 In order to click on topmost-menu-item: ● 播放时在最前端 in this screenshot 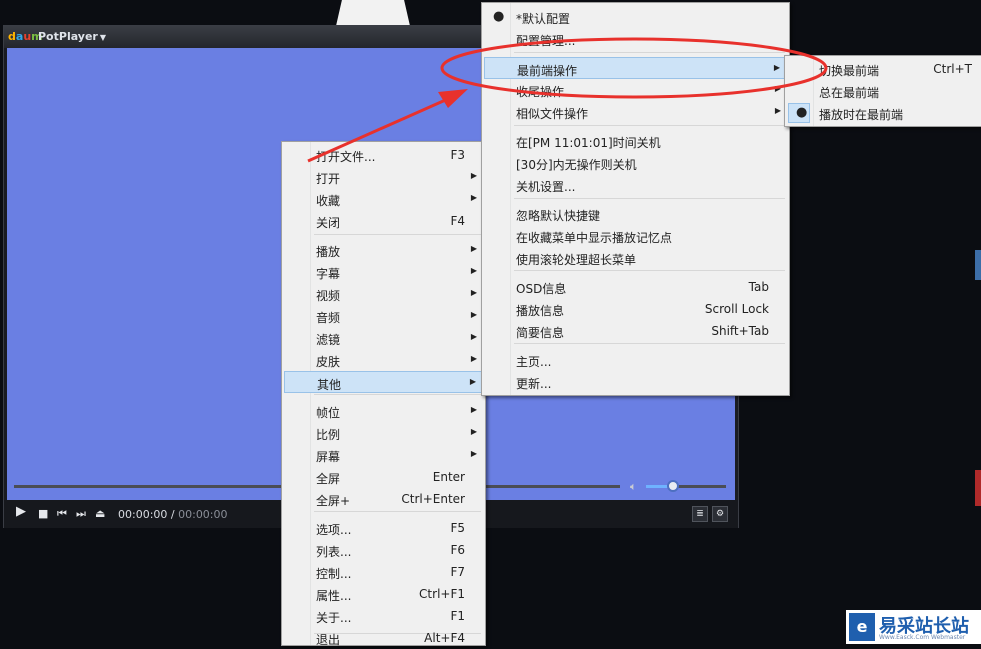, I will do `click(883, 113)`.